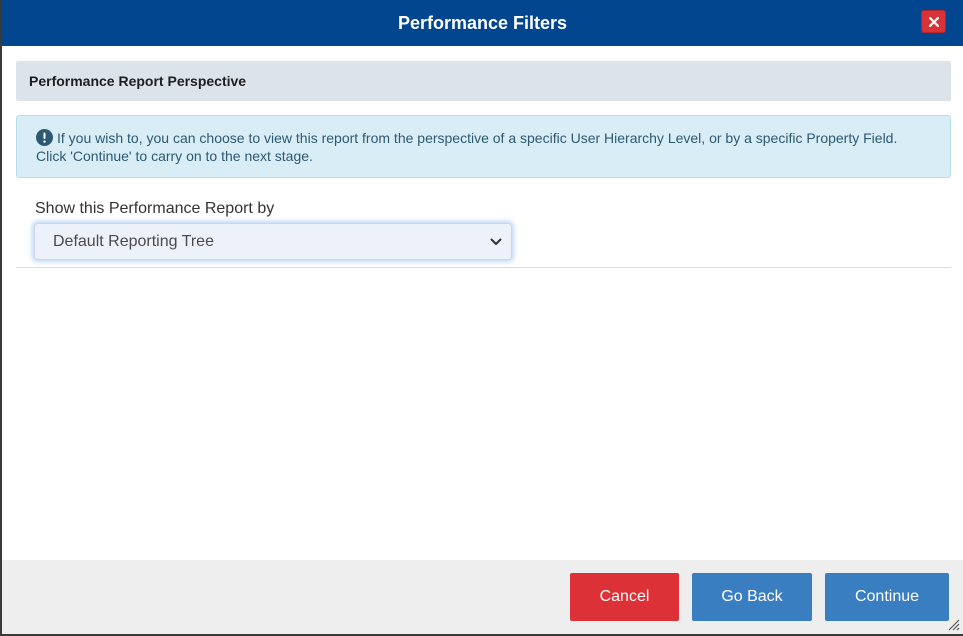 This screenshot has height=636, width=963. I want to click on chevron-down-icon, so click(496, 241).